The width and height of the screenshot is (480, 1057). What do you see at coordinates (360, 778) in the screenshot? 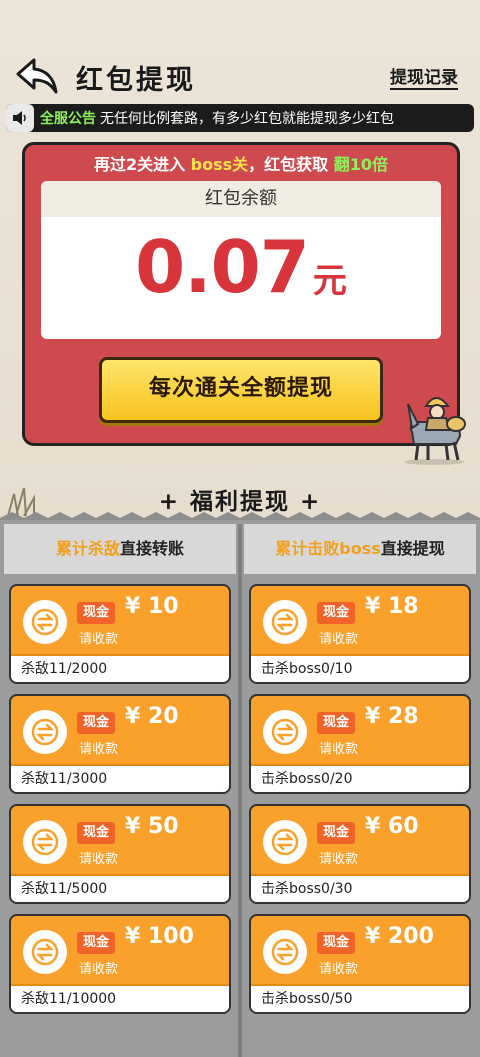
I see `boss-progress: 击杀boss0/20` at bounding box center [360, 778].